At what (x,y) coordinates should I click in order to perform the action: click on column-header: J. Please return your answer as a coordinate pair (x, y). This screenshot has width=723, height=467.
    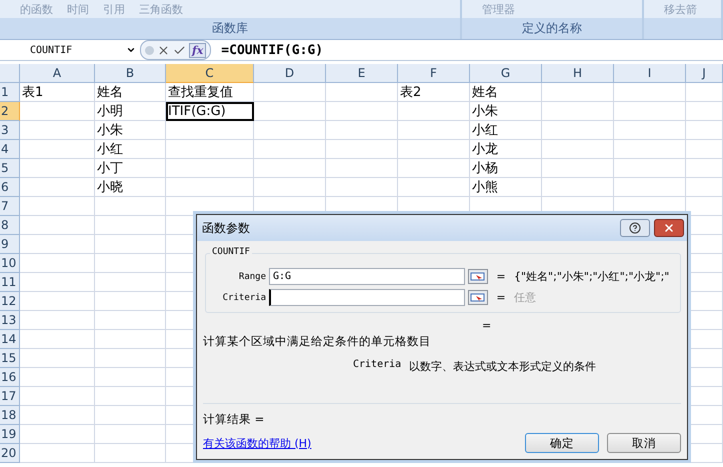
    Looking at the image, I should click on (704, 73).